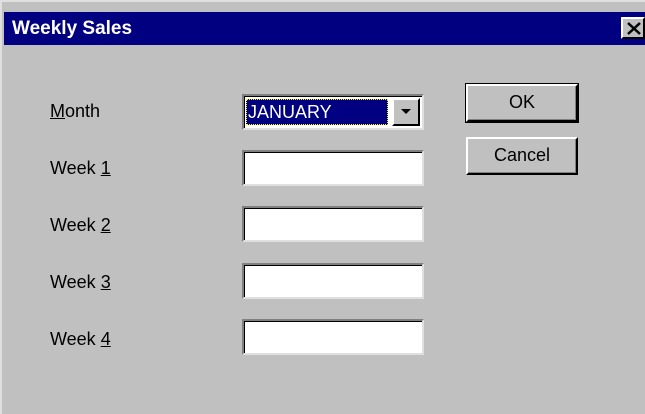 Image resolution: width=645 pixels, height=414 pixels. I want to click on close-button, so click(633, 28).